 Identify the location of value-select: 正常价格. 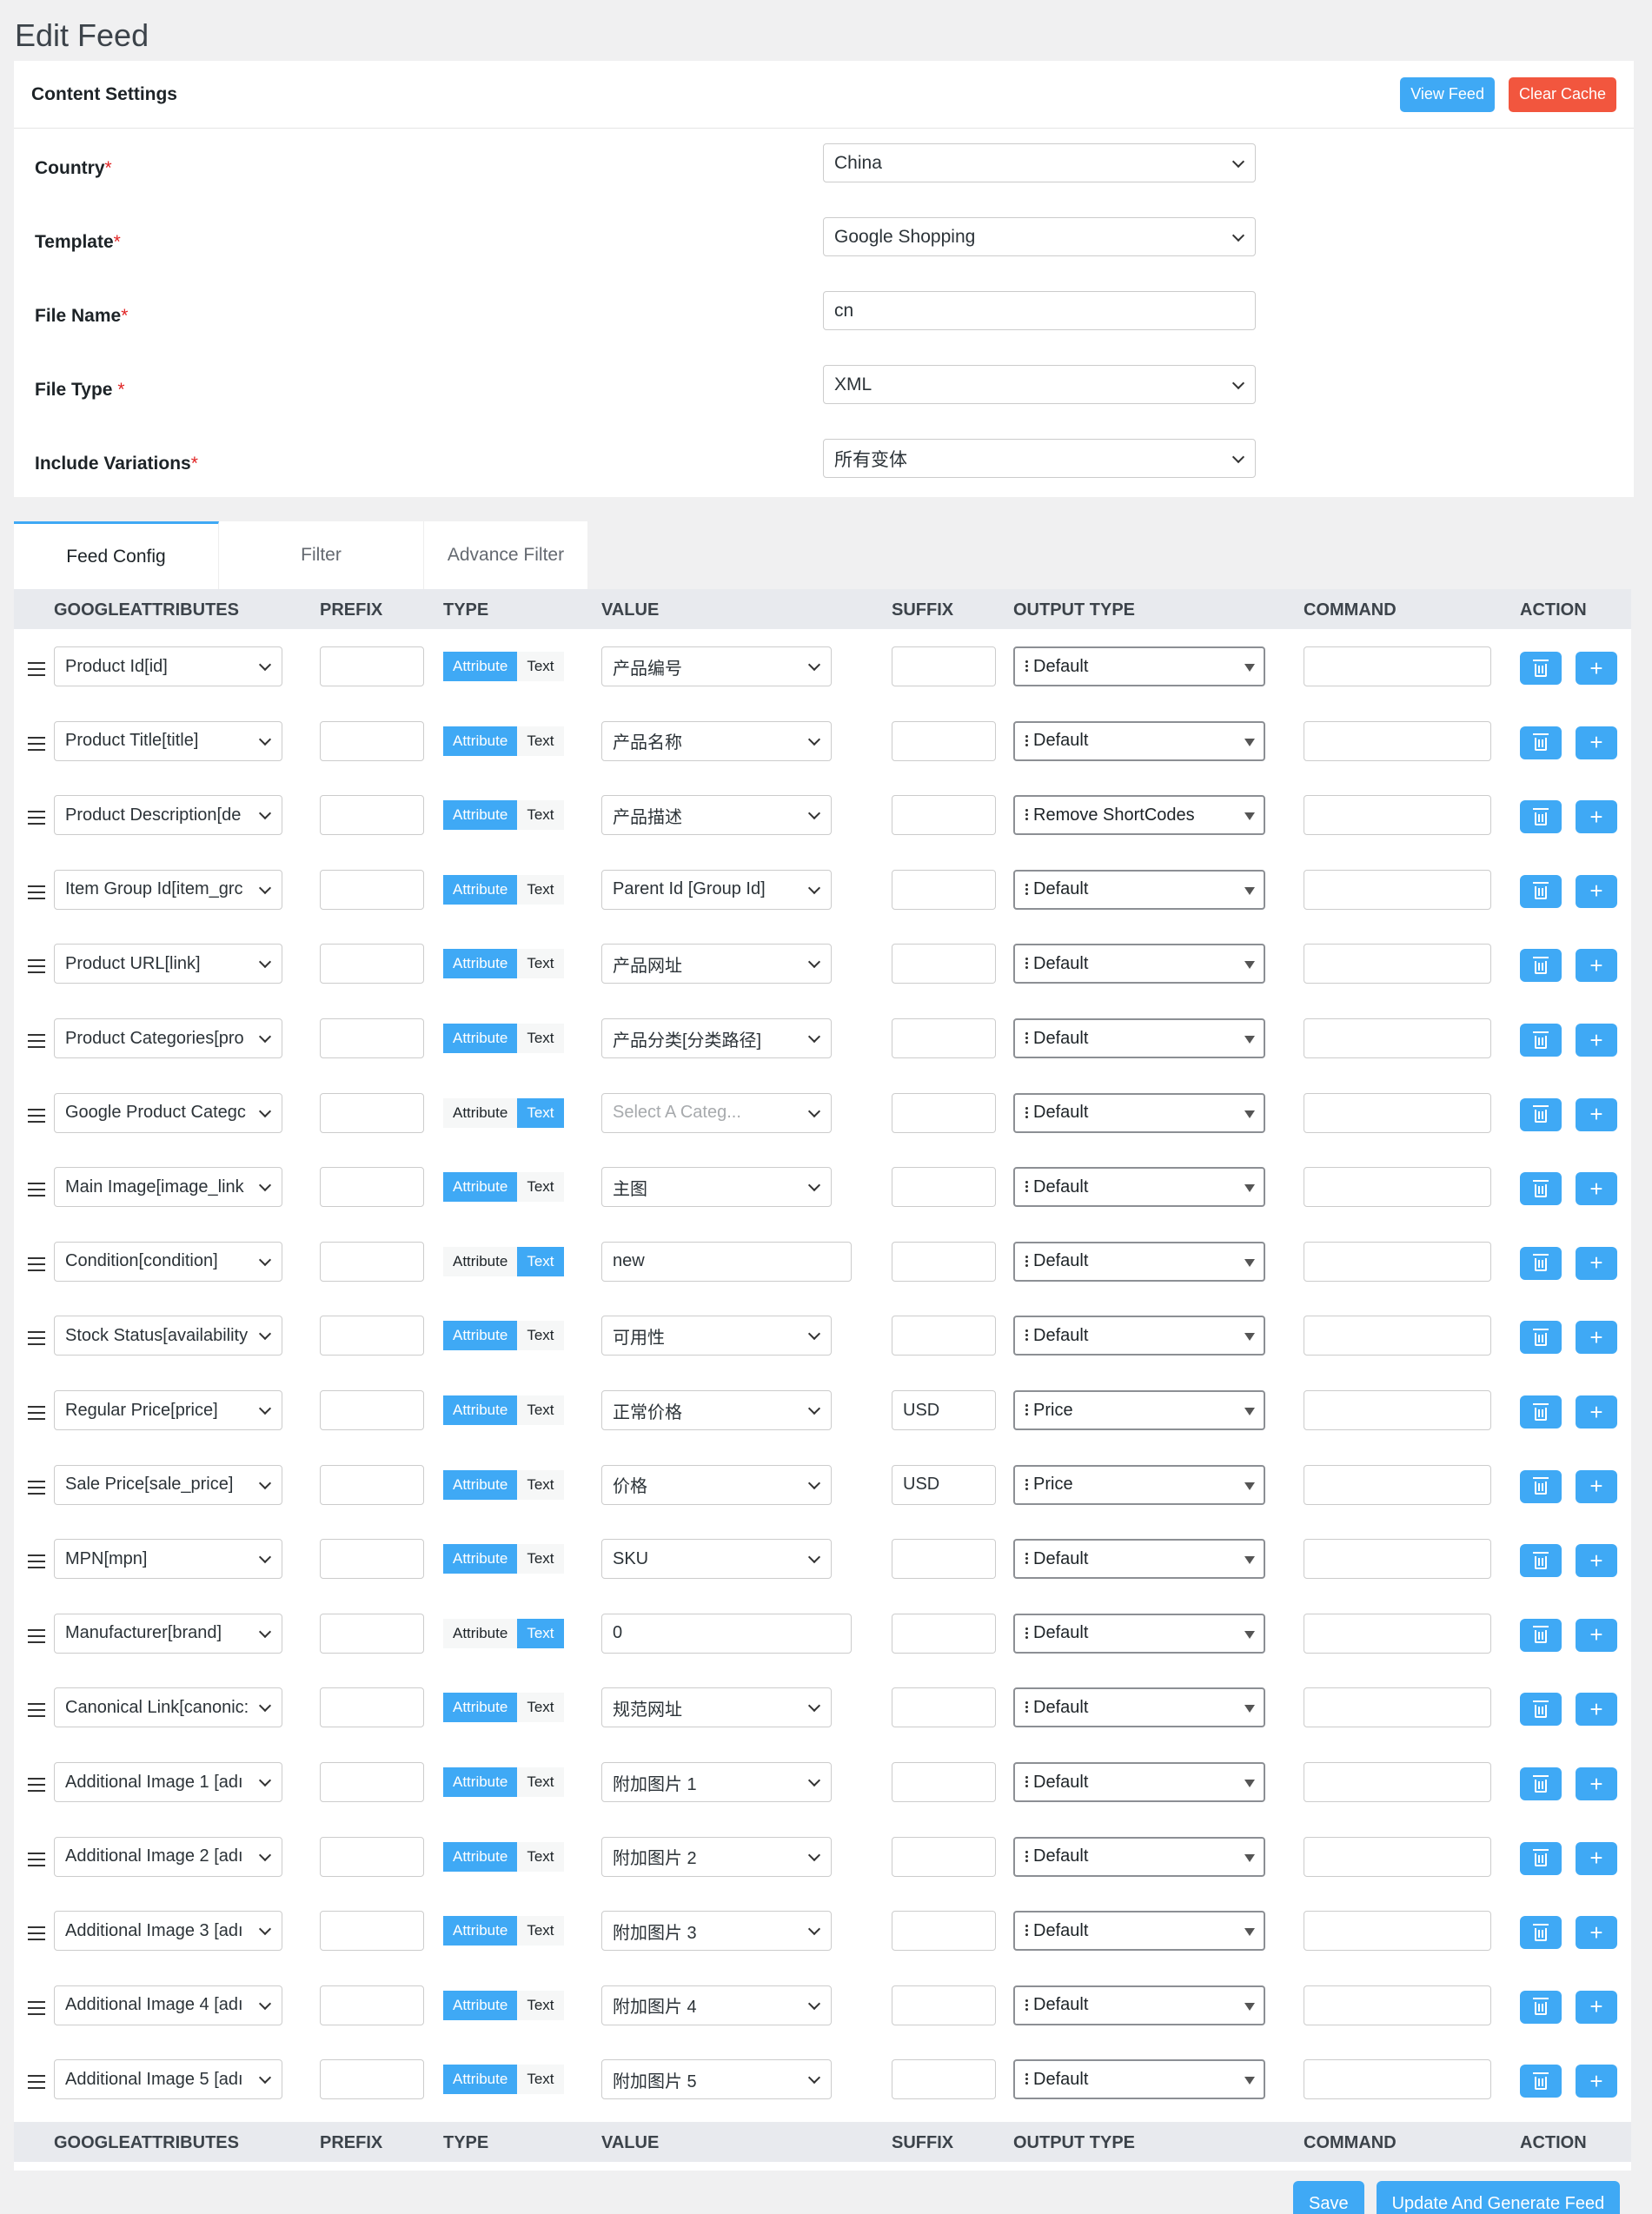
(717, 1410).